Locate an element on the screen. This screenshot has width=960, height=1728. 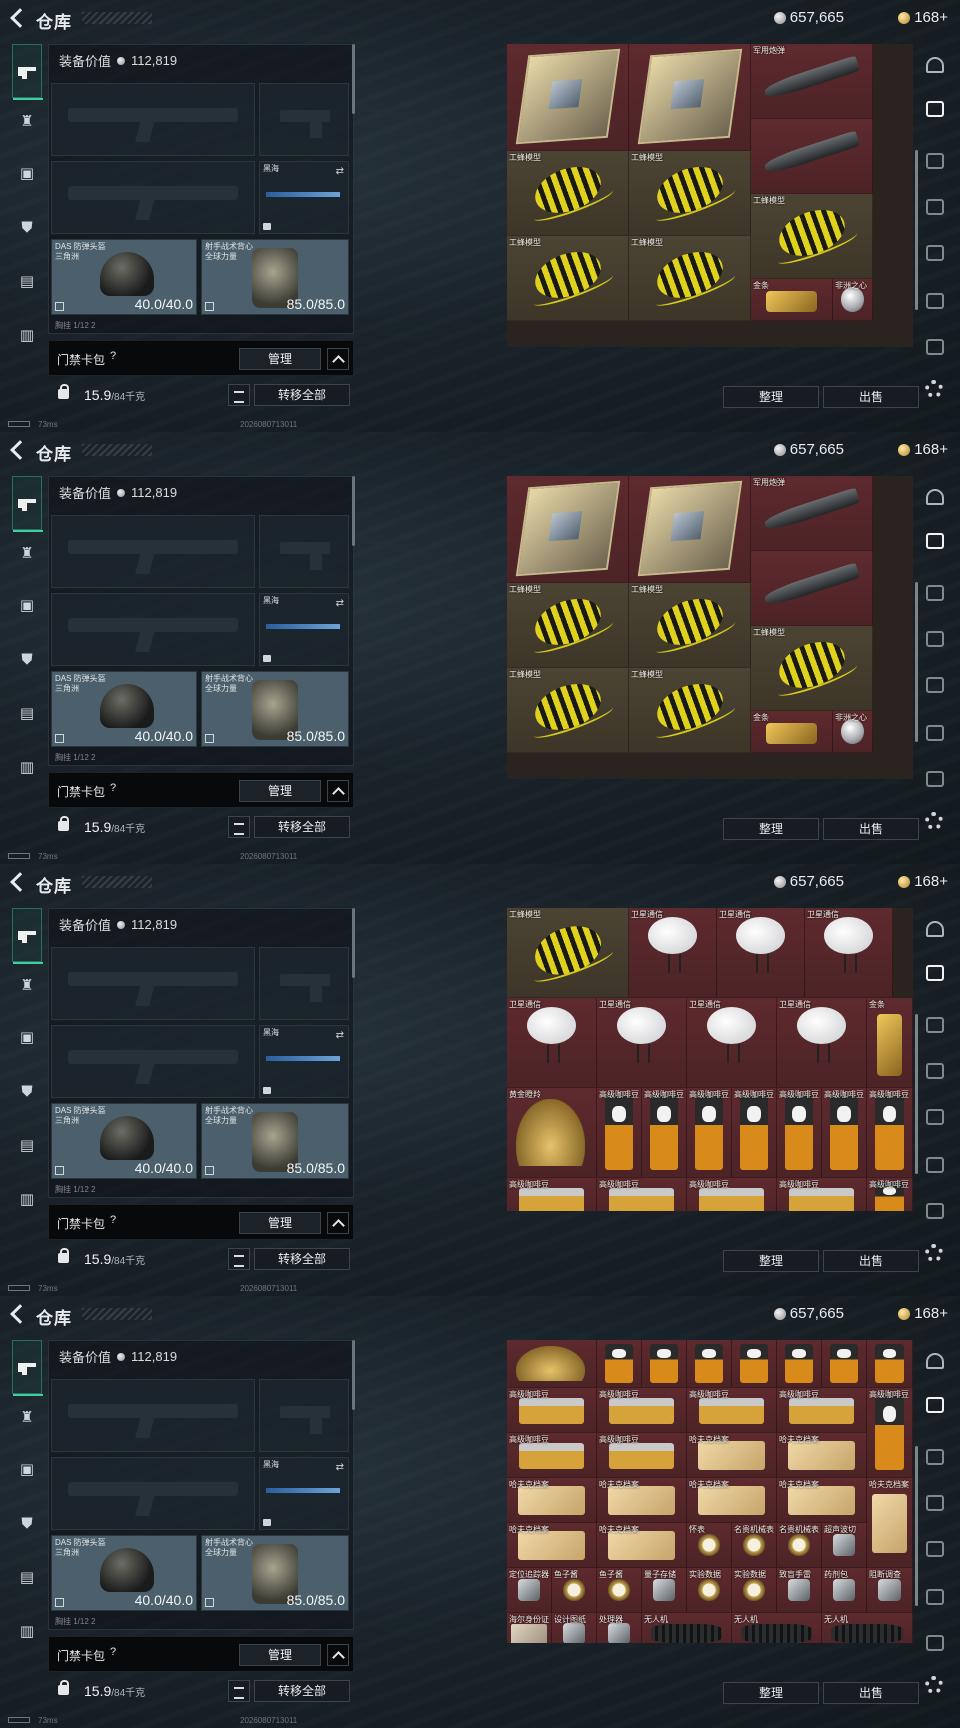
stash-item: 非洲之心 is located at coordinates (853, 300).